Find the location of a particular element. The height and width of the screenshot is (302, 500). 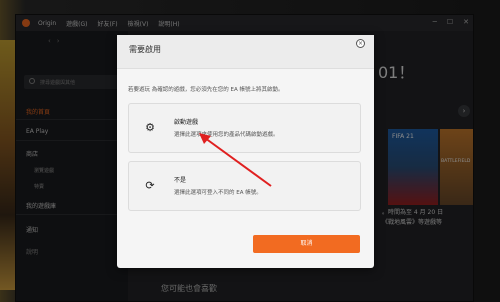

dialog-title: 需要啟用 is located at coordinates (145, 49).